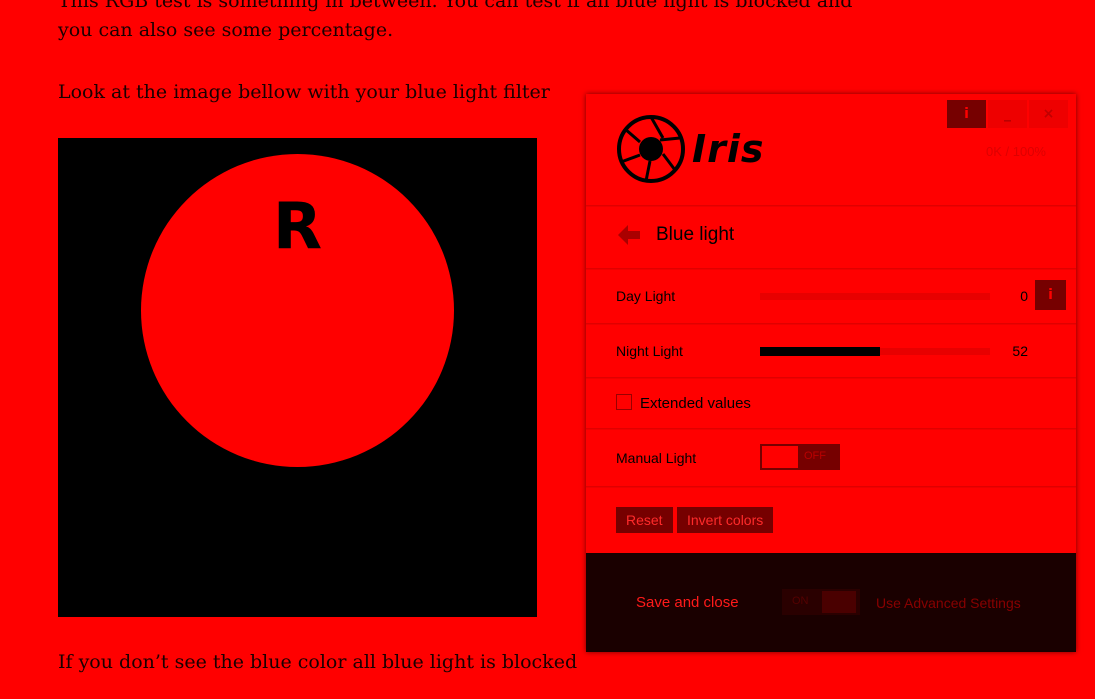 This screenshot has width=1095, height=699. Describe the element at coordinates (1020, 351) in the screenshot. I see `night-light-value: 52` at that location.